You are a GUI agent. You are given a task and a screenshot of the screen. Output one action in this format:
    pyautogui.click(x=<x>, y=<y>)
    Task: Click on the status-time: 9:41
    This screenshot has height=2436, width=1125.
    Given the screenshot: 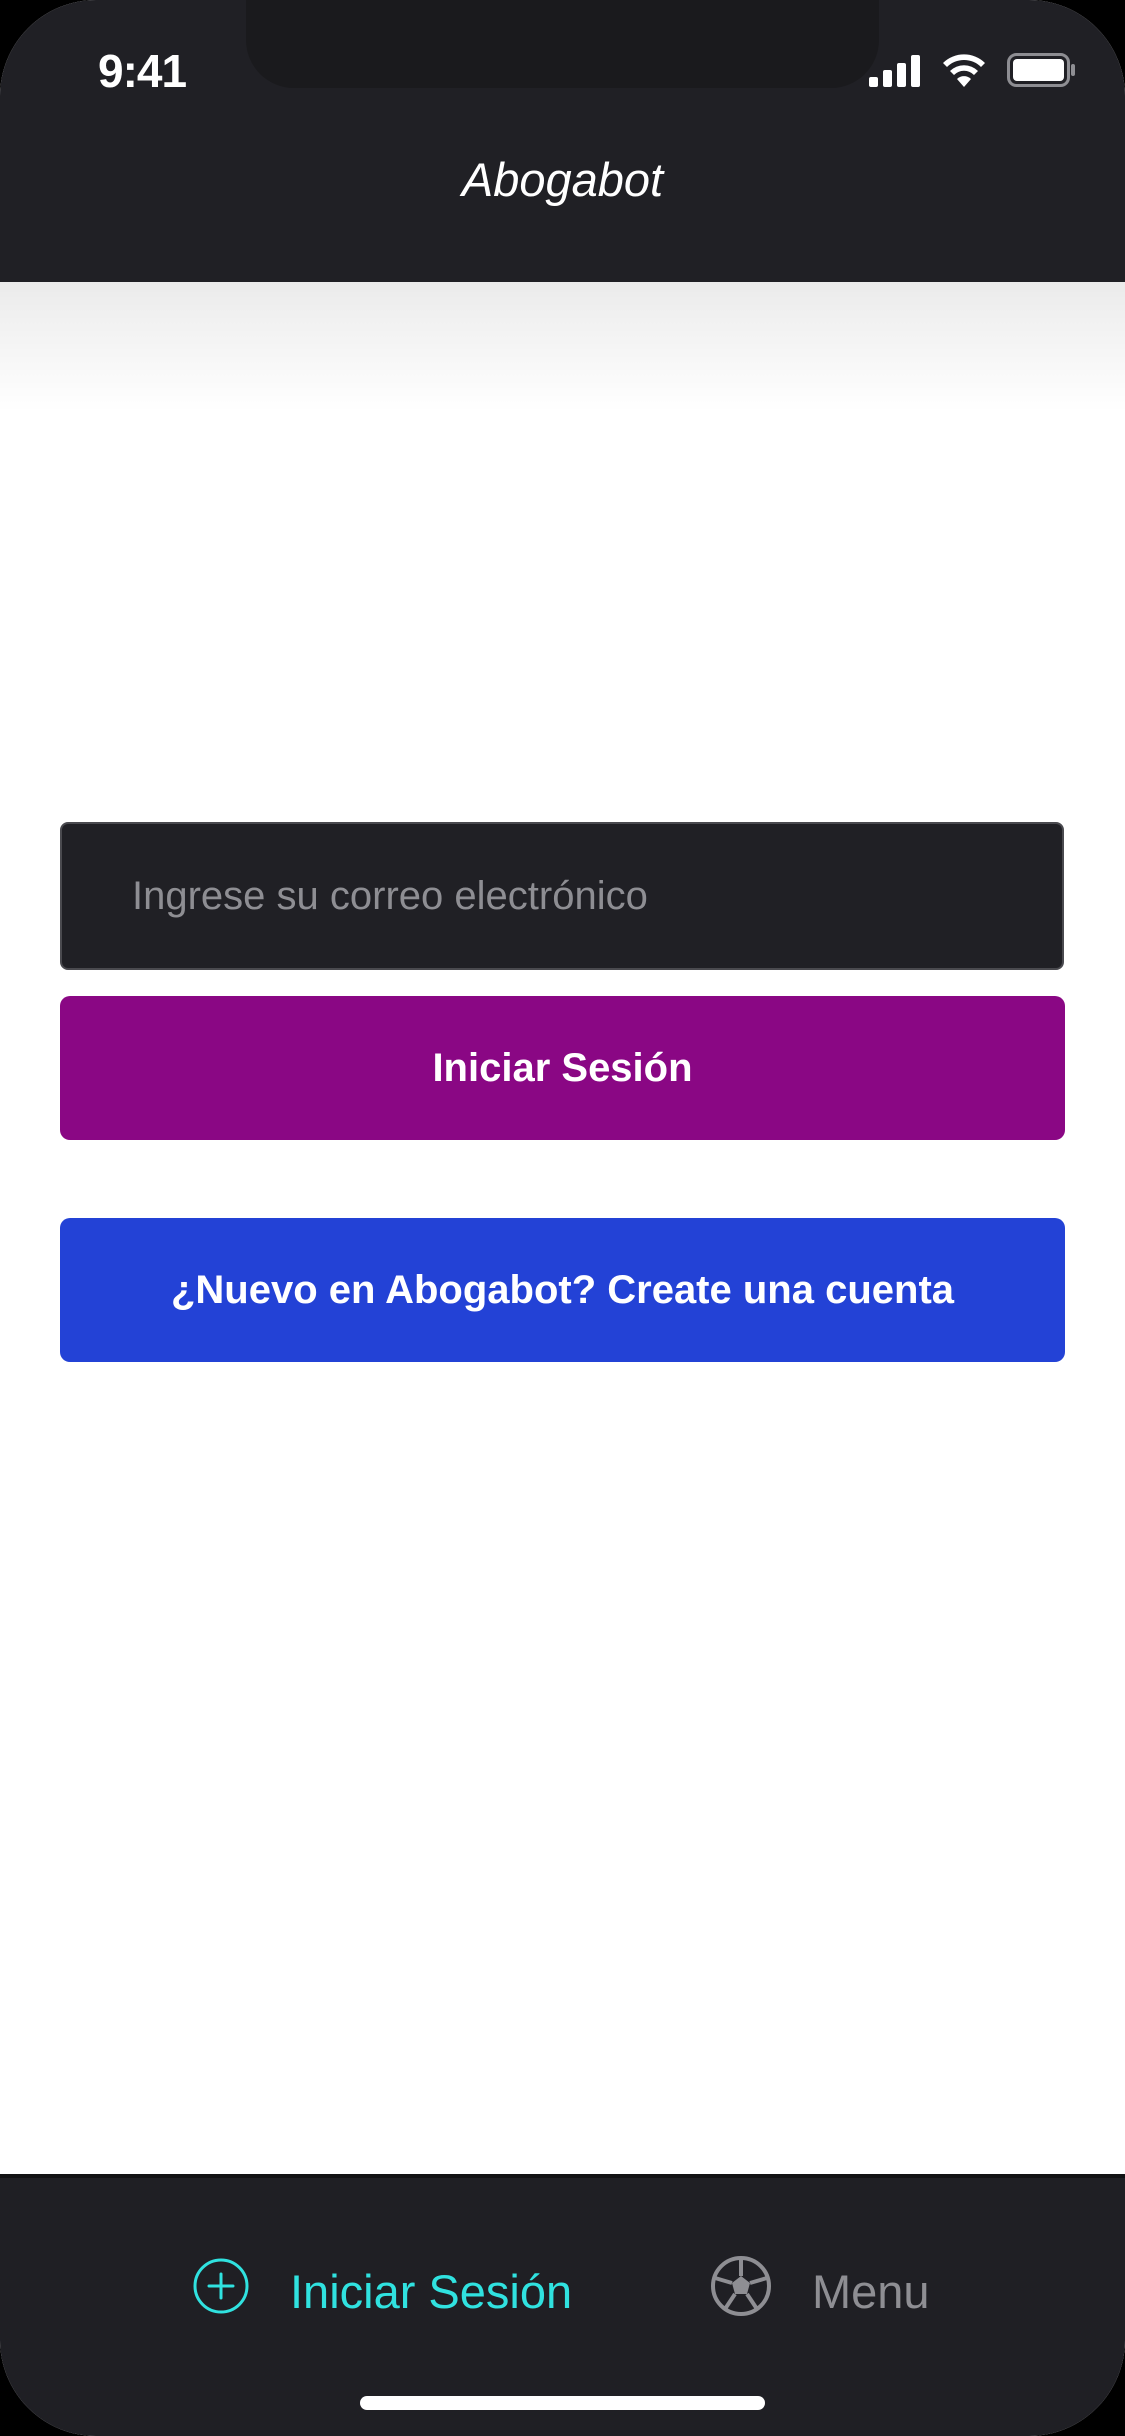 What is the action you would take?
    pyautogui.click(x=142, y=71)
    